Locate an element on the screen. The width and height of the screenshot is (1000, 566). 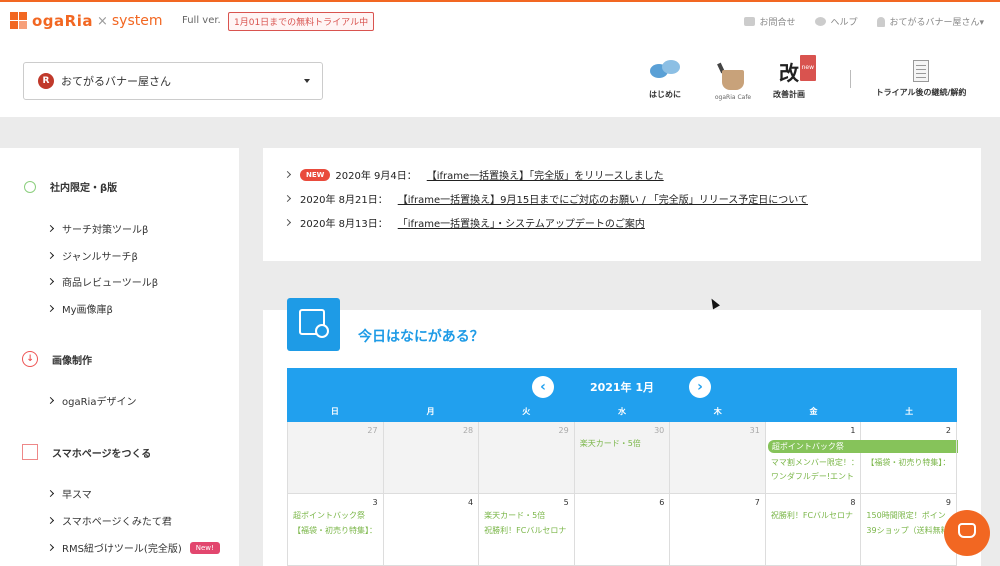
news-date: 2020年 8月21日： is located at coordinates (344, 200).